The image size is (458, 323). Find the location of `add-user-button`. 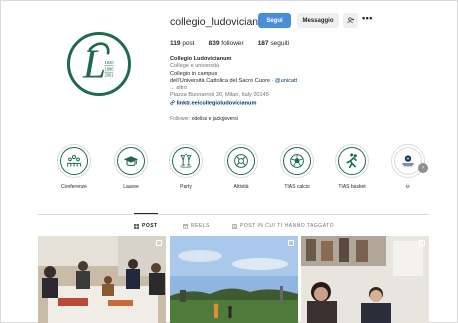

add-user-button is located at coordinates (350, 20).